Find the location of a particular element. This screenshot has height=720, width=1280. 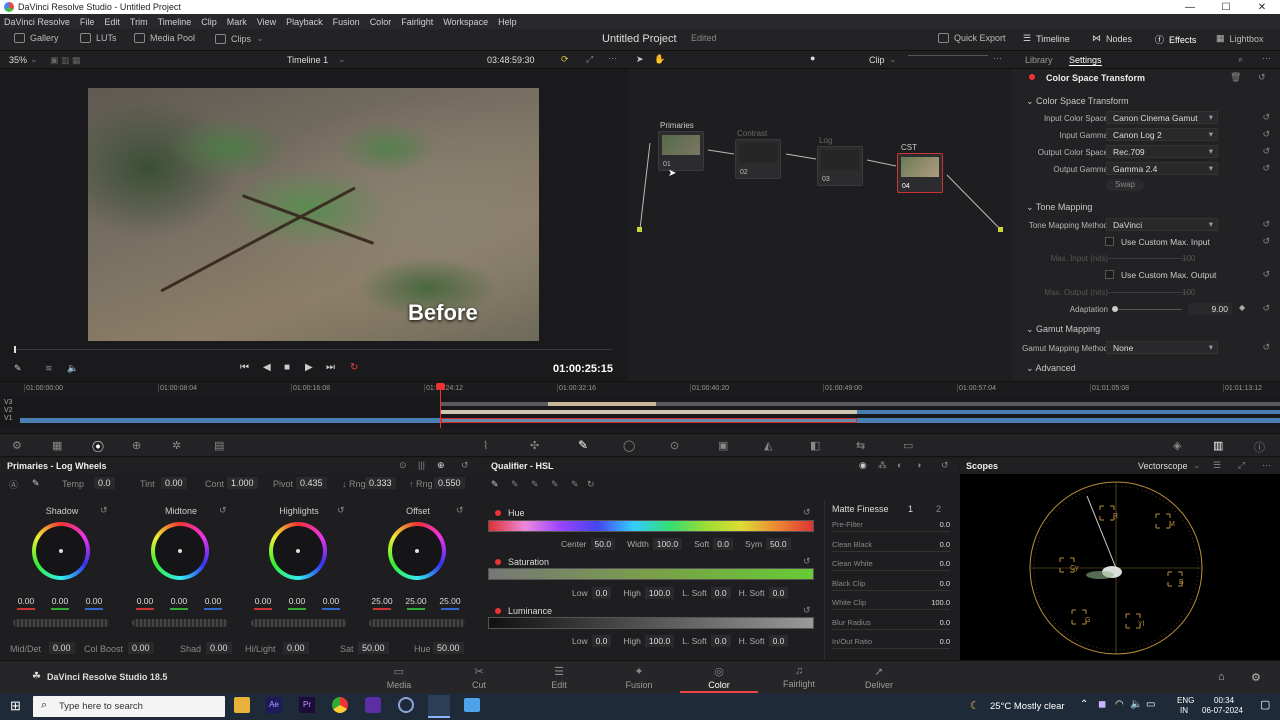

effects-toggle: ⓕ Effects is located at coordinates (1175, 39).